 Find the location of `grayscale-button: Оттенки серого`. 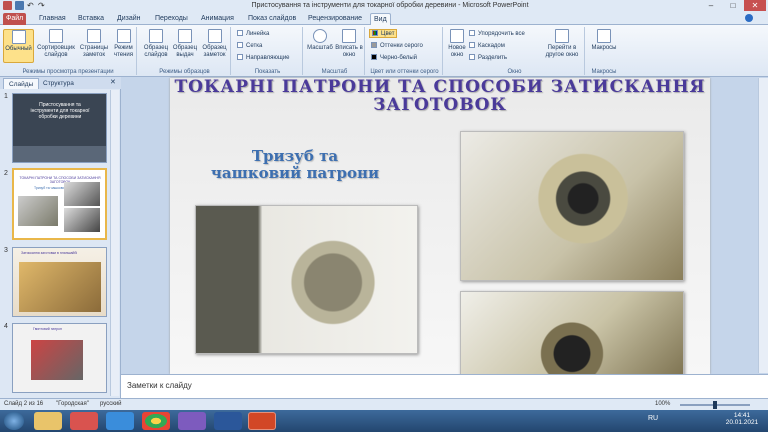

grayscale-button: Оттенки серого is located at coordinates (397, 45).